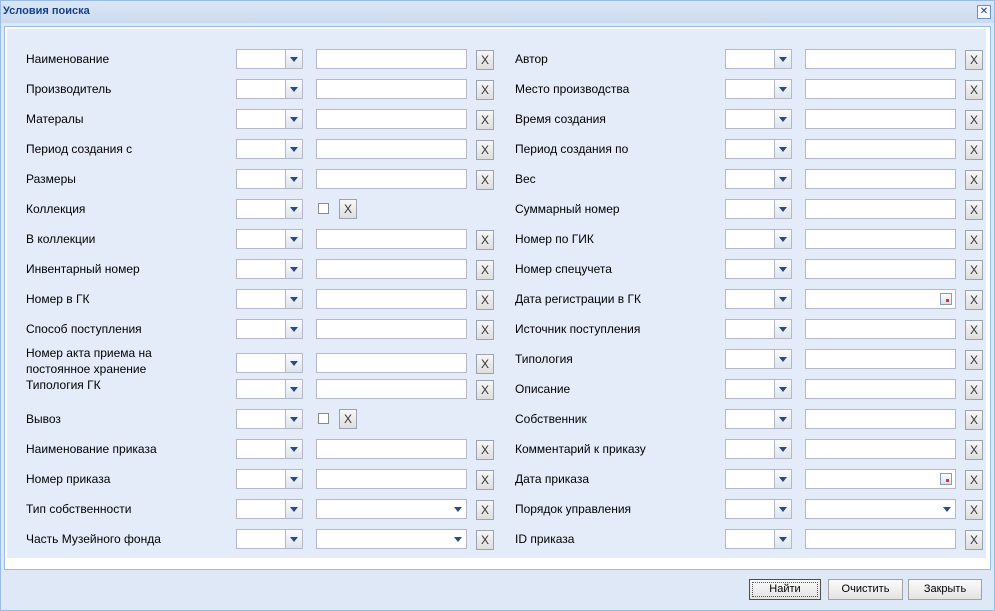 Image resolution: width=995 pixels, height=611 pixels. Describe the element at coordinates (758, 479) in the screenshot. I see `right-row-14-operator-select` at that location.